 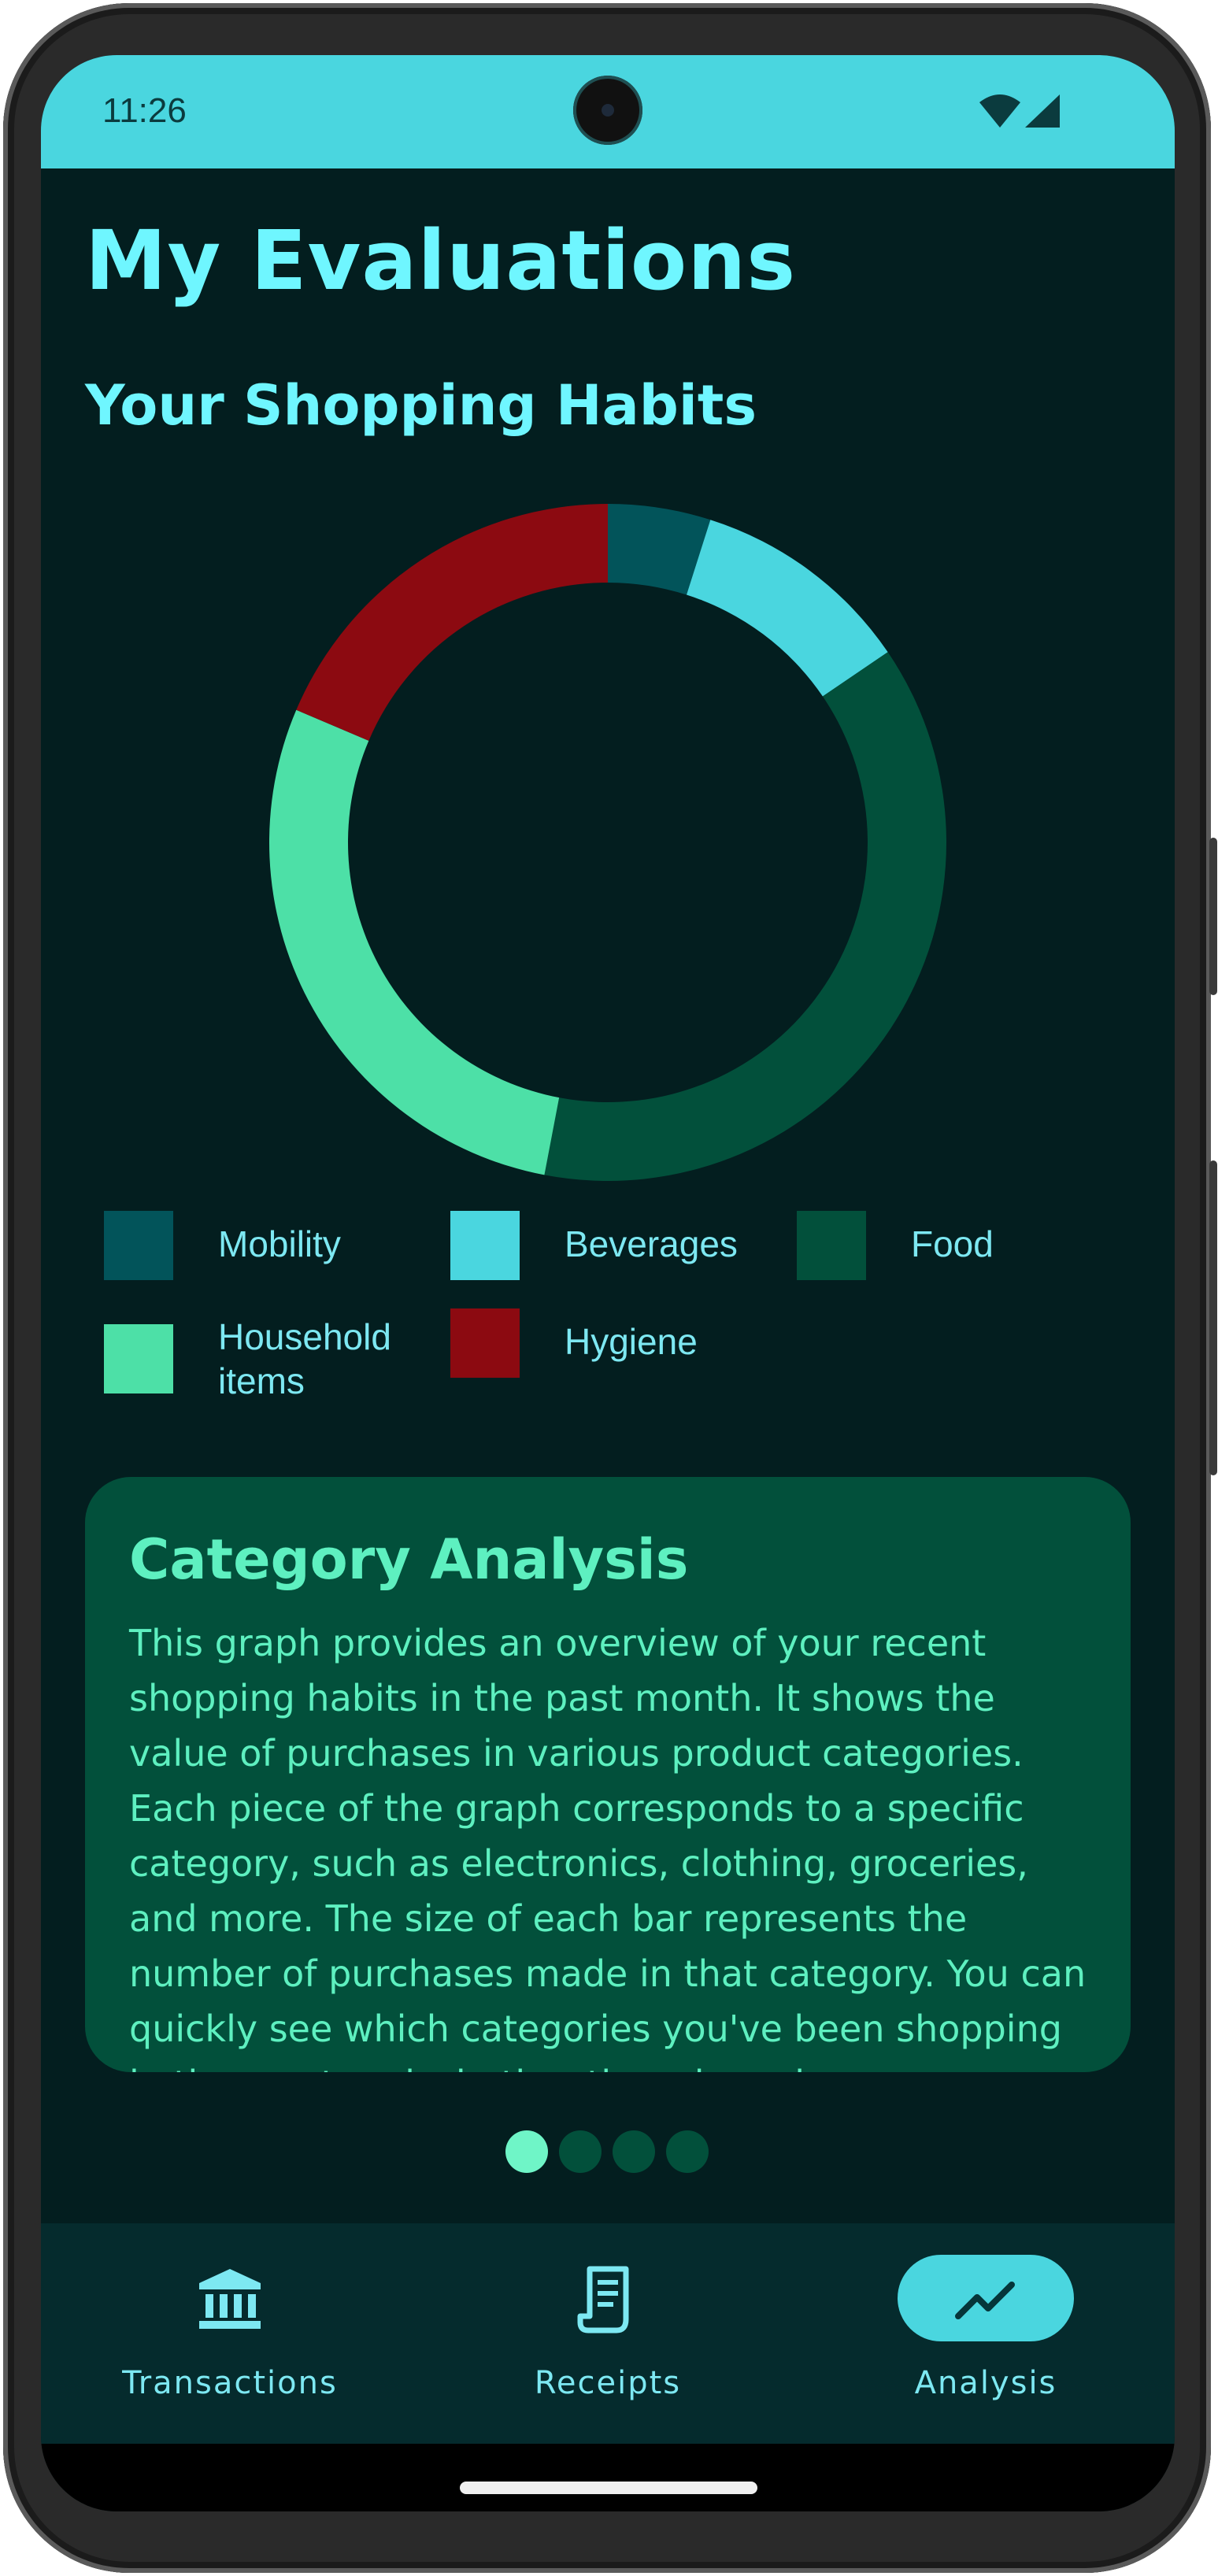 I want to click on section-subtitle: Your Shopping Habits, so click(x=421, y=405).